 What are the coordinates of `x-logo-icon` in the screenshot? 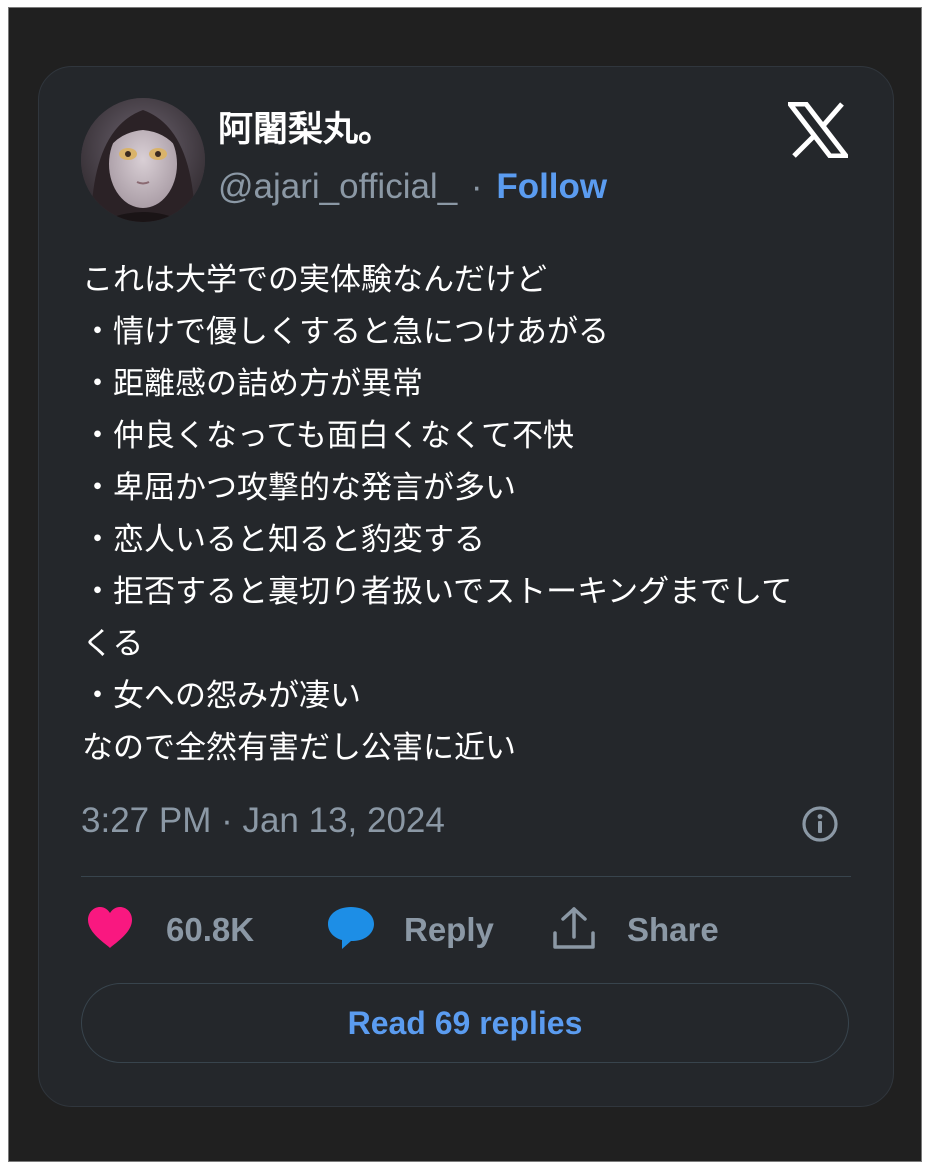 It's located at (818, 130).